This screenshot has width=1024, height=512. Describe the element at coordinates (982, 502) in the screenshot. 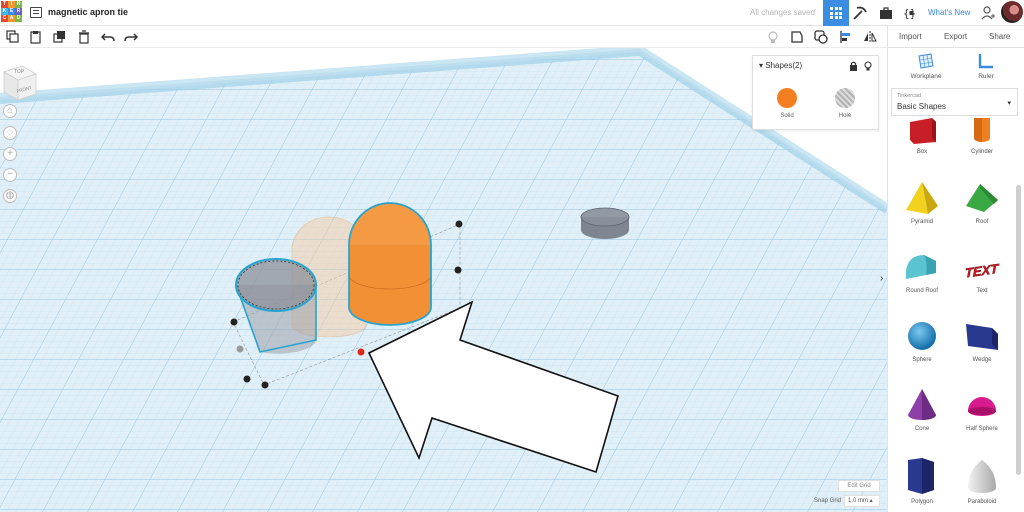

I see `shape-label: Paraboloid` at that location.